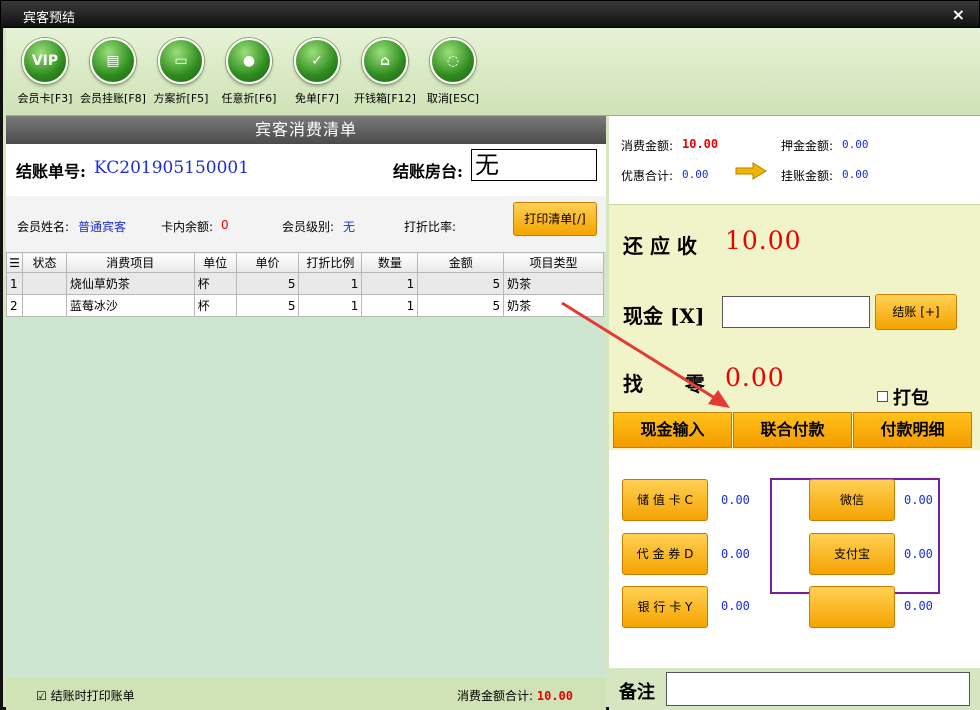 The height and width of the screenshot is (710, 980). I want to click on bank-card-button: 银 行 卡 Y, so click(665, 607).